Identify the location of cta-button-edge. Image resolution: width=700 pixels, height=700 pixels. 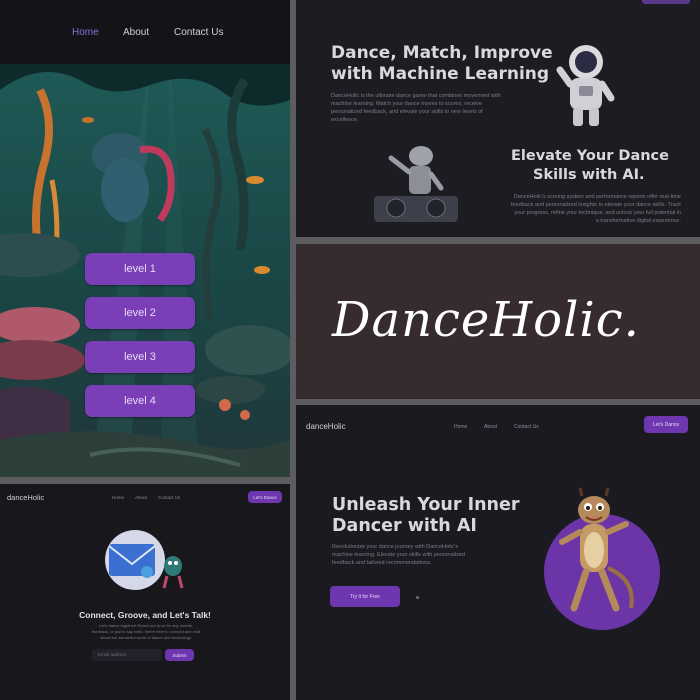
(666, 2).